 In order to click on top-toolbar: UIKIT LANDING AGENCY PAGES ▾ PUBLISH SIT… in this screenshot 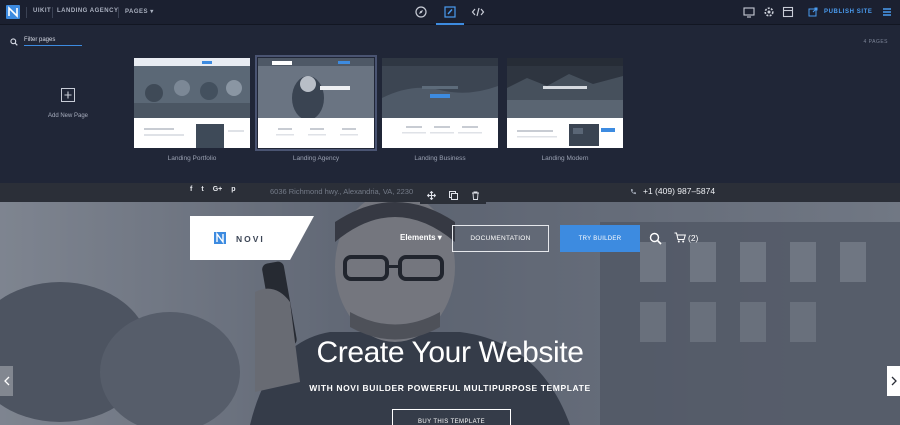, I will do `click(450, 12)`.